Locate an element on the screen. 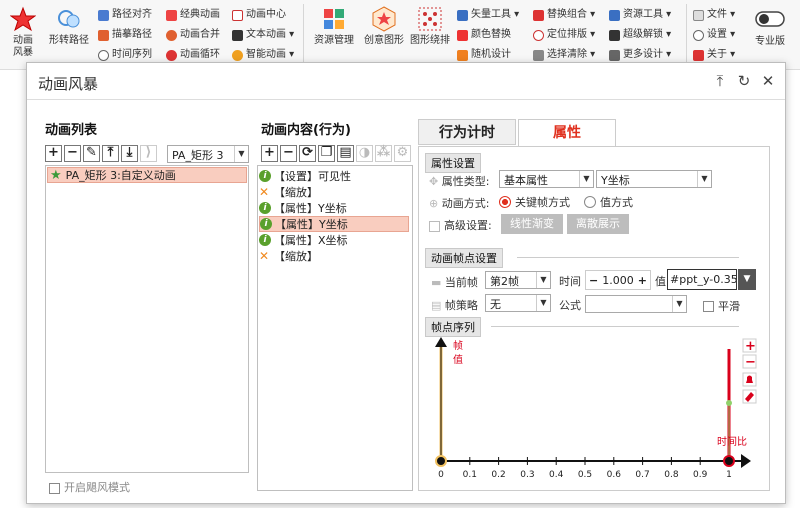 The height and width of the screenshot is (508, 800). list-item: ★ PA_矩形 3:自定义动画 is located at coordinates (147, 175).